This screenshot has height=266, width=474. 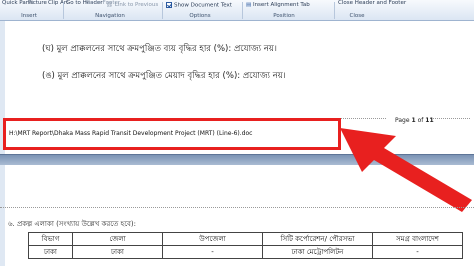 What do you see at coordinates (84, 3) in the screenshot?
I see `go-to-header-button: Go to Header` at bounding box center [84, 3].